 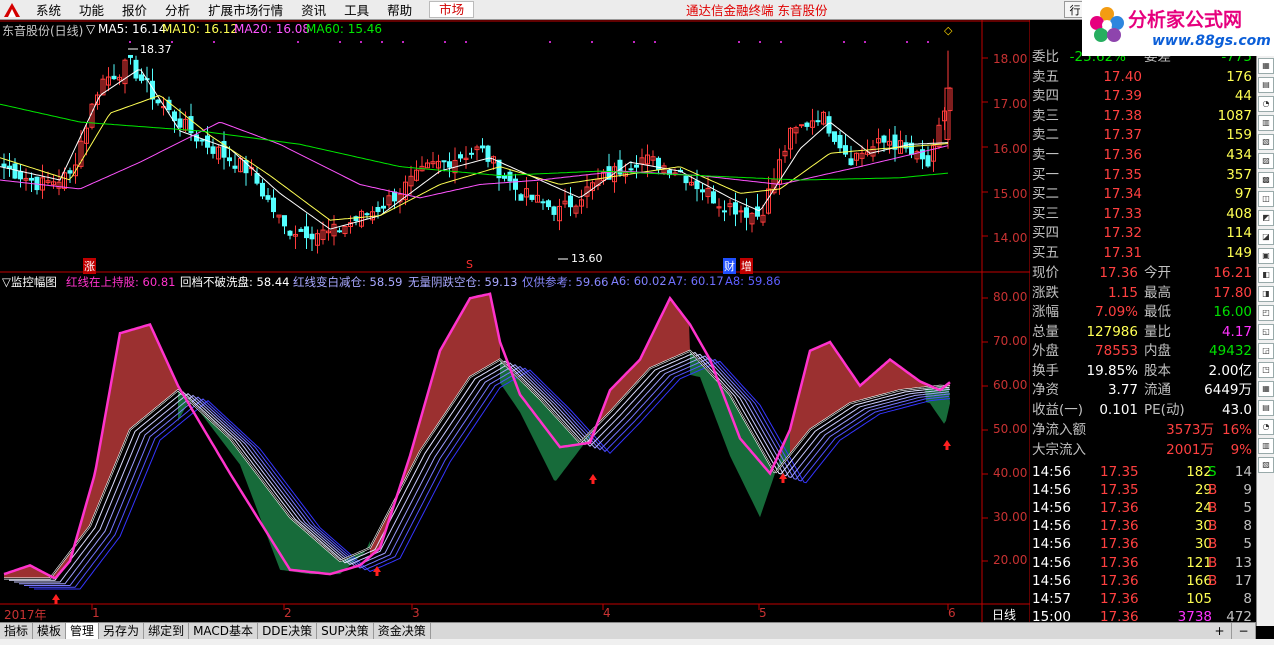 I want to click on order-price: 17.34, so click(x=1122, y=194).